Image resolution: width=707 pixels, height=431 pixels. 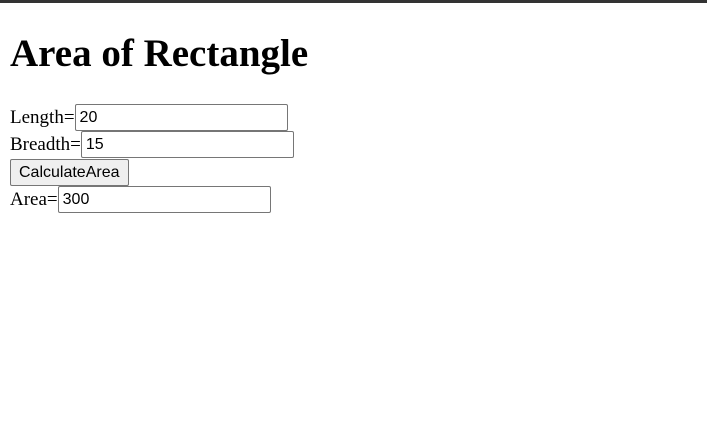 What do you see at coordinates (164, 199) in the screenshot?
I see `area-input` at bounding box center [164, 199].